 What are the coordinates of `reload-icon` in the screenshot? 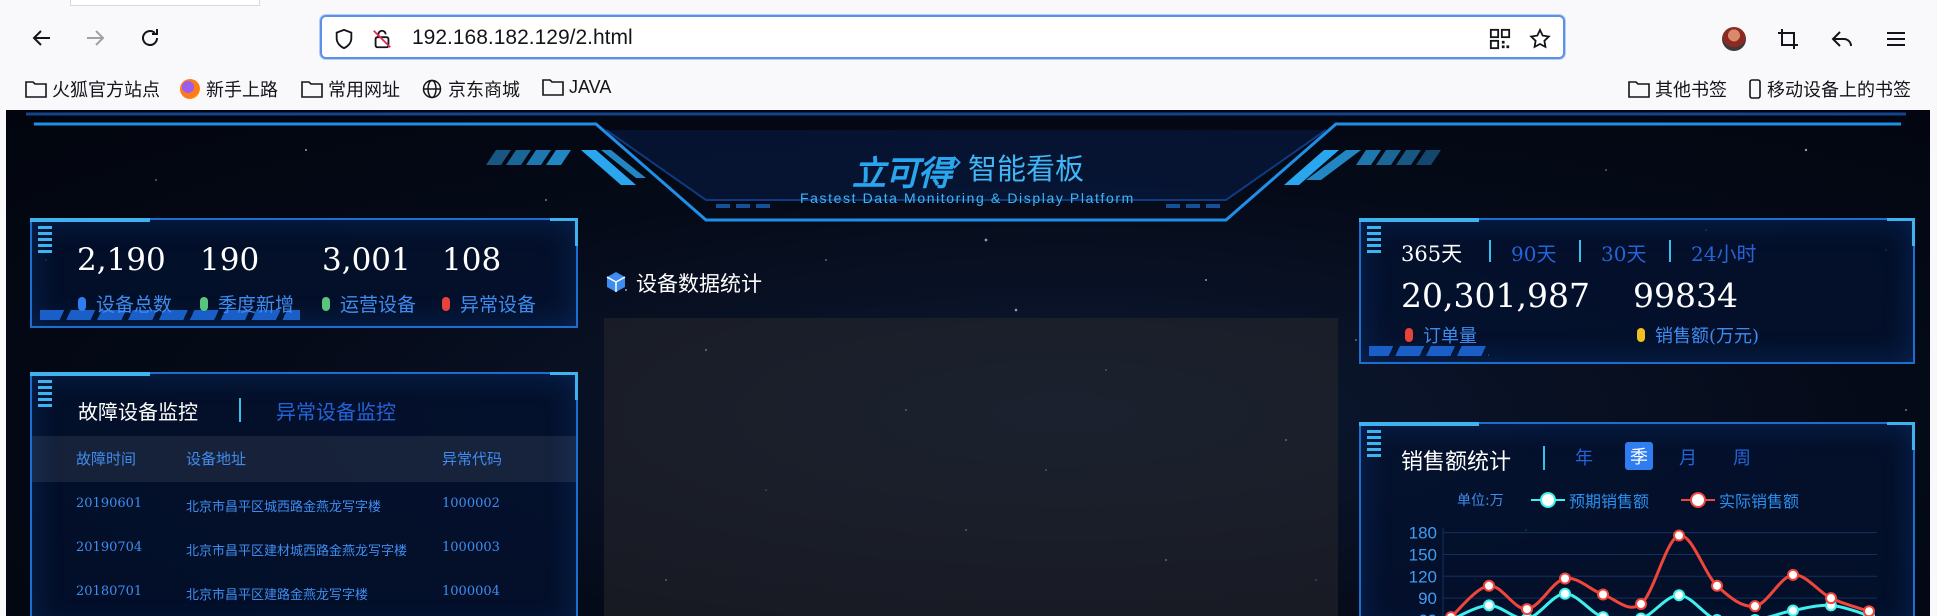 It's located at (150, 37).